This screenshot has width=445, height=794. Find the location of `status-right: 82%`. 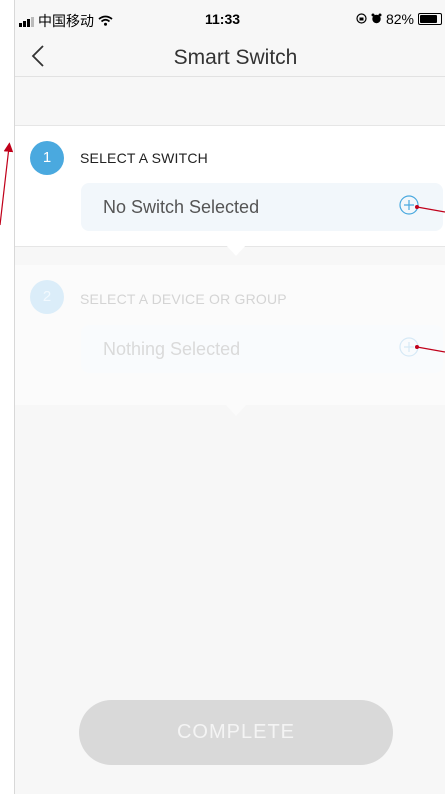

status-right: 82% is located at coordinates (399, 19).